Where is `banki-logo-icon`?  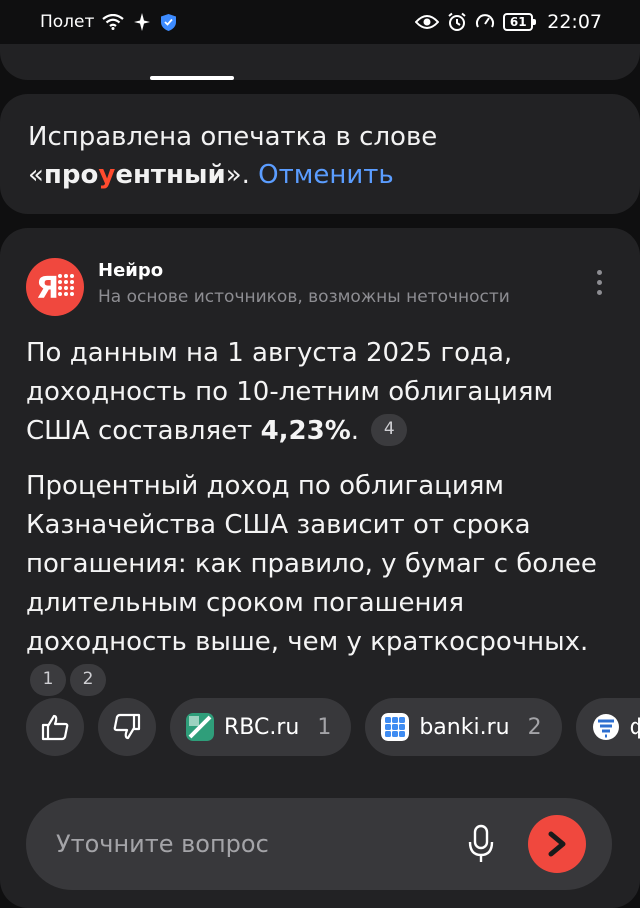 banki-logo-icon is located at coordinates (395, 727).